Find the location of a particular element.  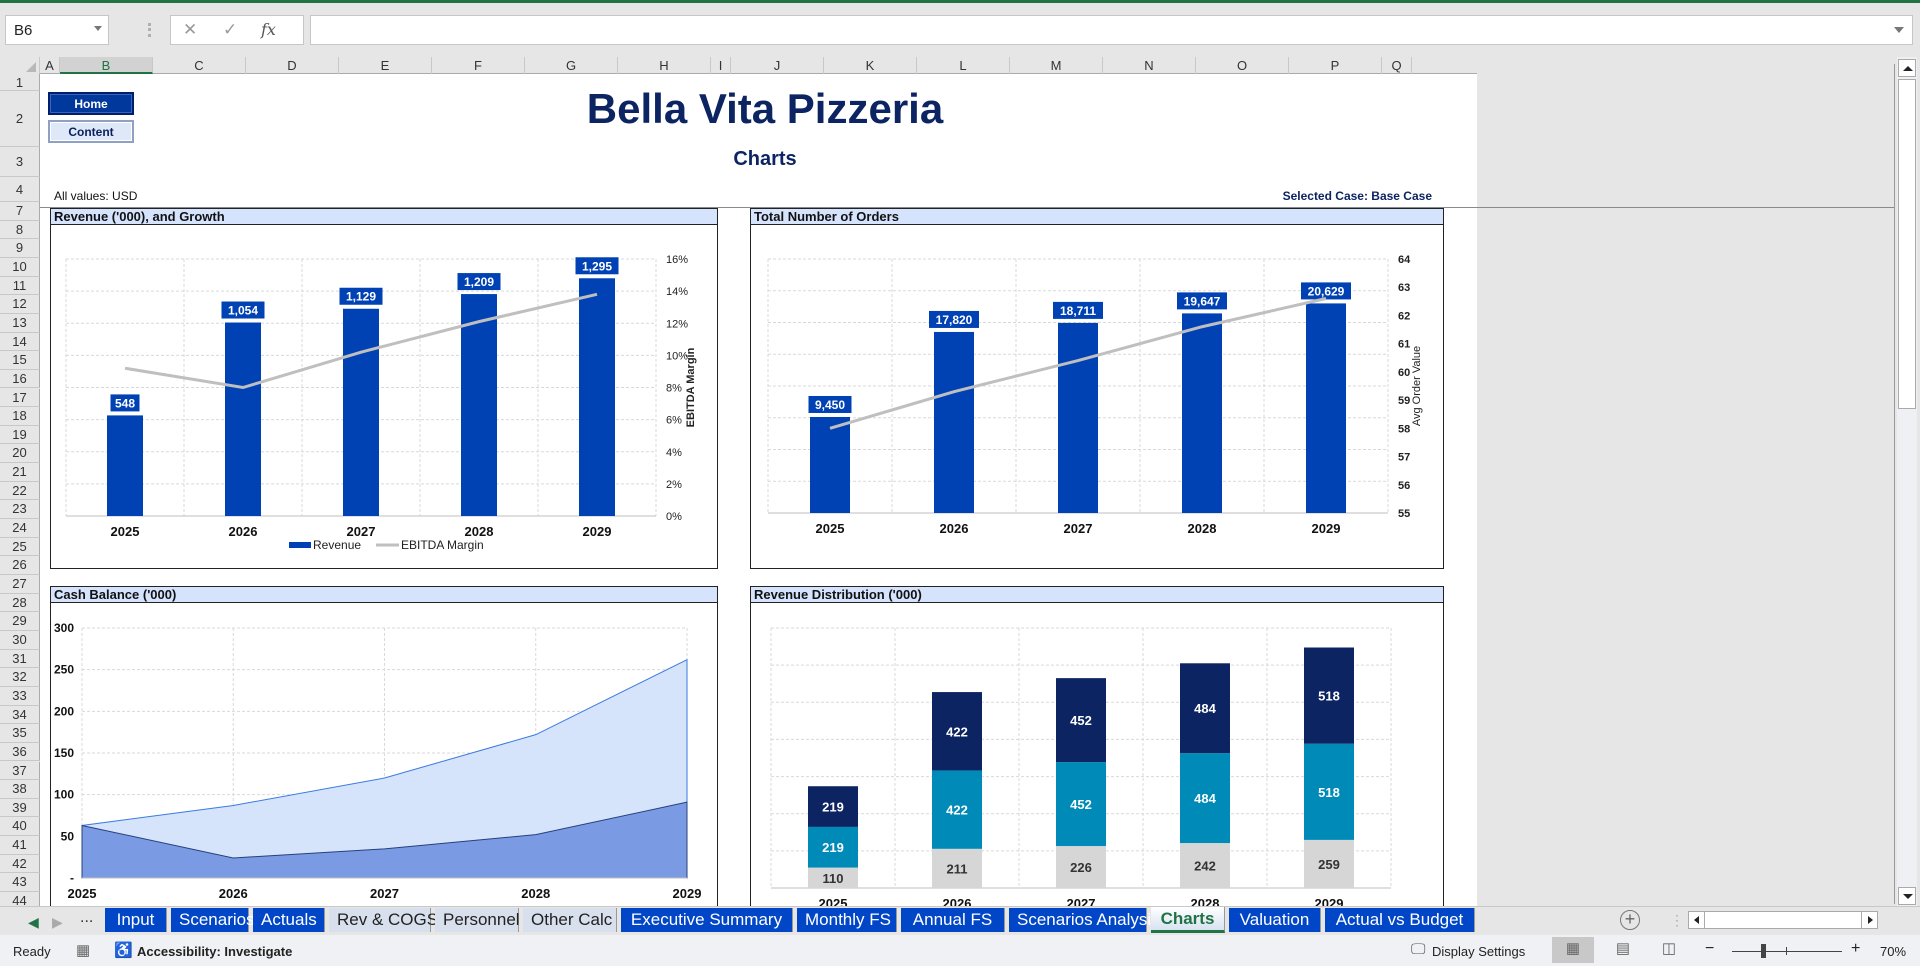

row-header-31: 31 is located at coordinates (20, 659).